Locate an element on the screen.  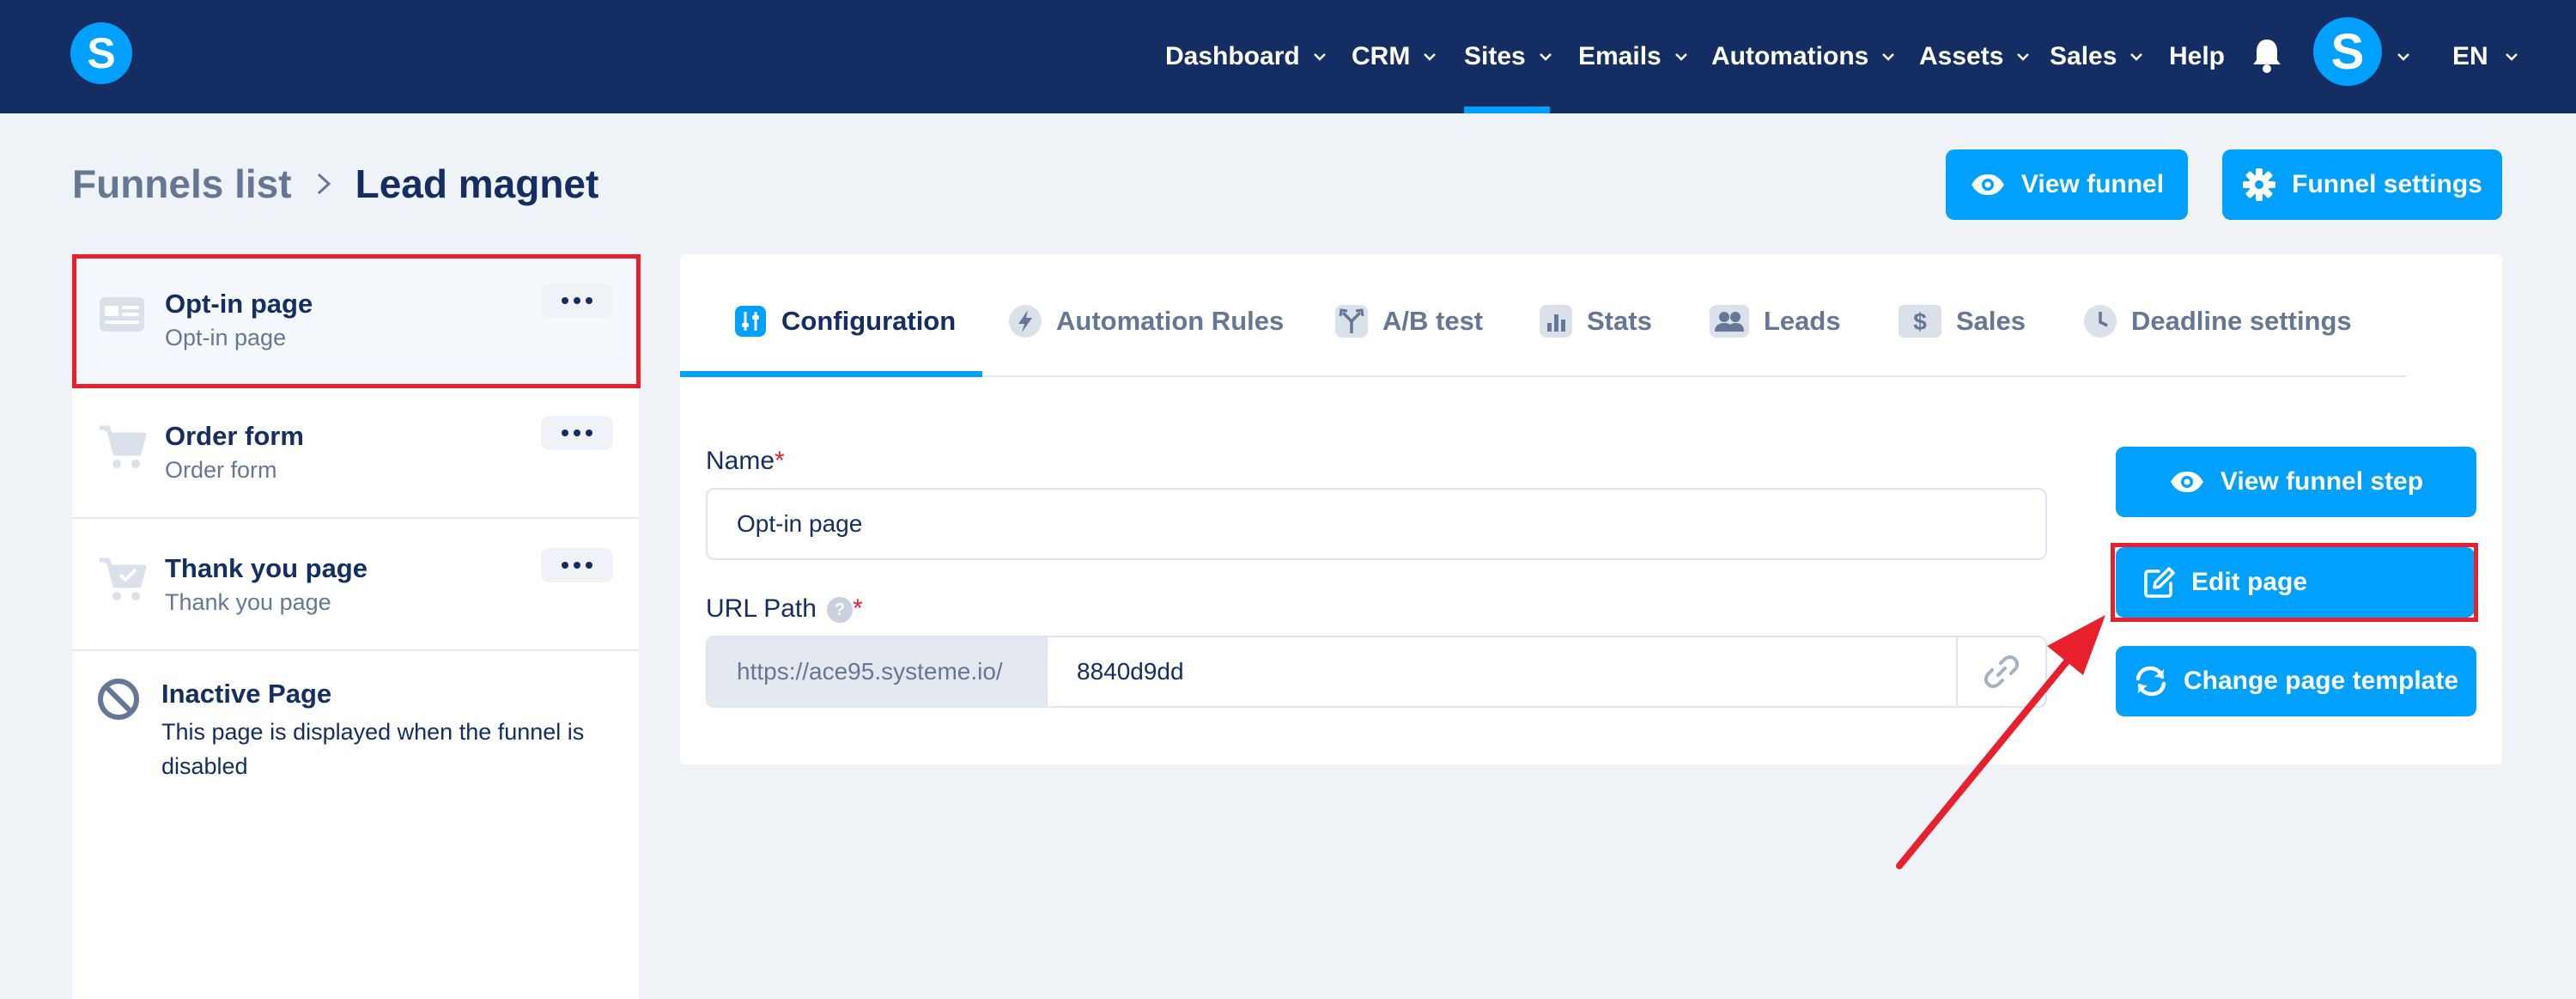
change-page-template-button: Change page template is located at coordinates (2296, 681).